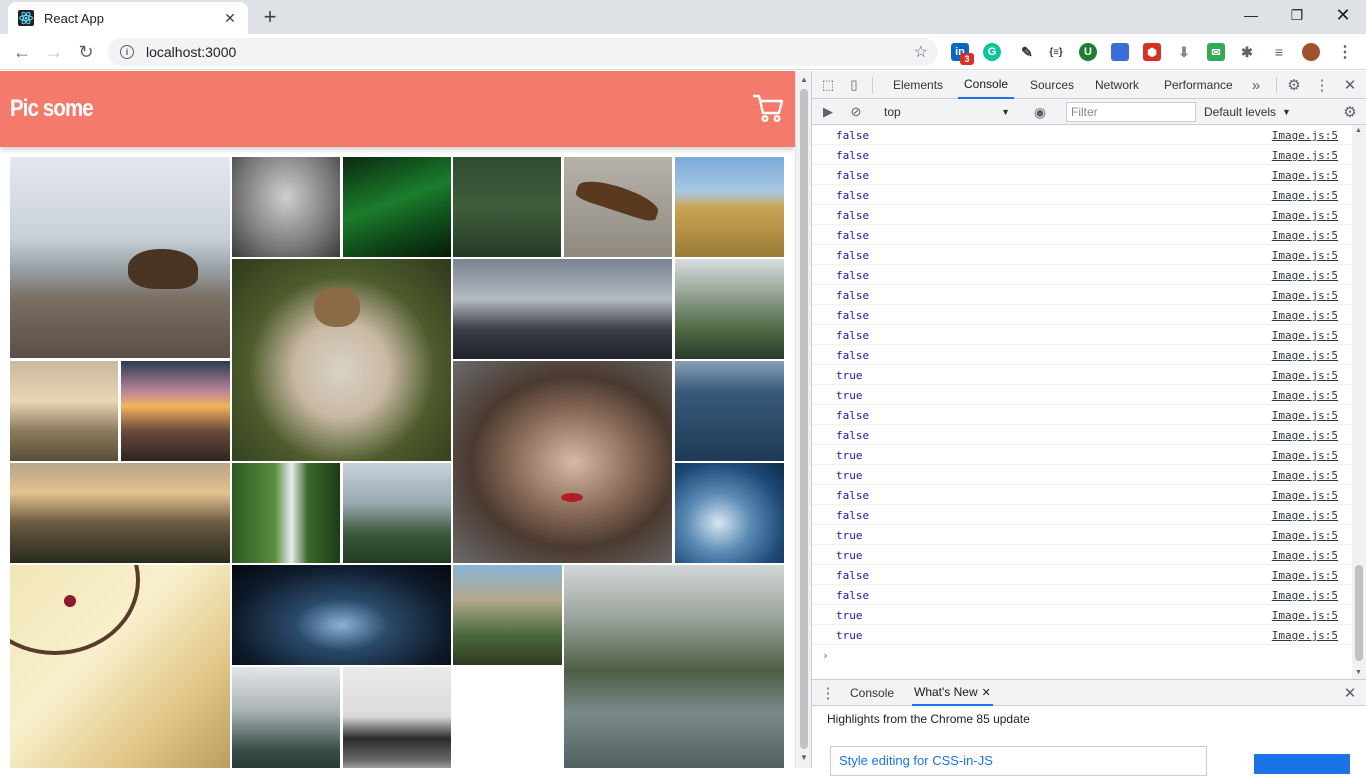 Image resolution: width=1366 pixels, height=776 pixels. Describe the element at coordinates (1297, 15) in the screenshot. I see `restore-button: ❐` at that location.